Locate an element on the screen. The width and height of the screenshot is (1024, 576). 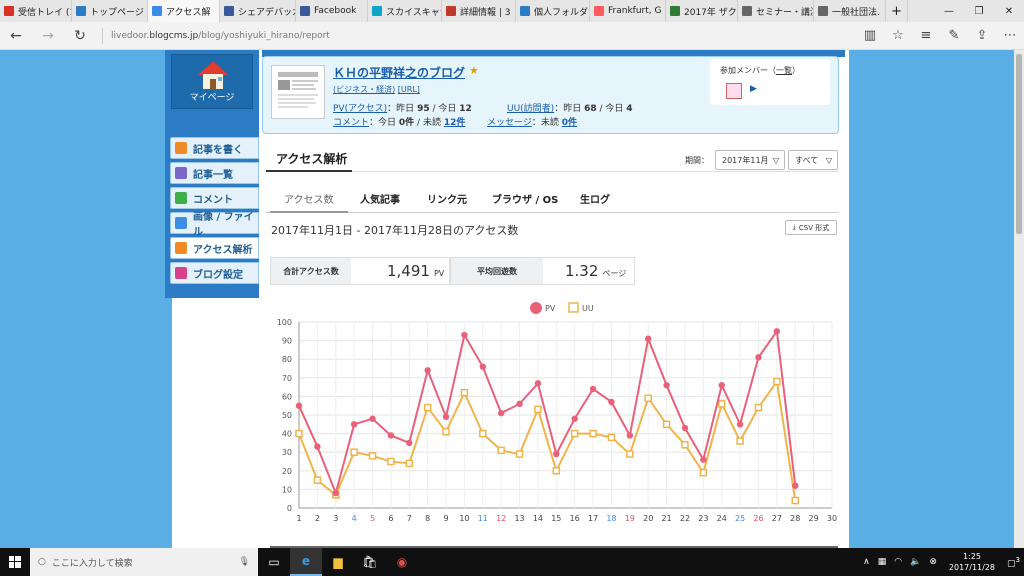
forward-arrow-icon: → is located at coordinates (48, 36).